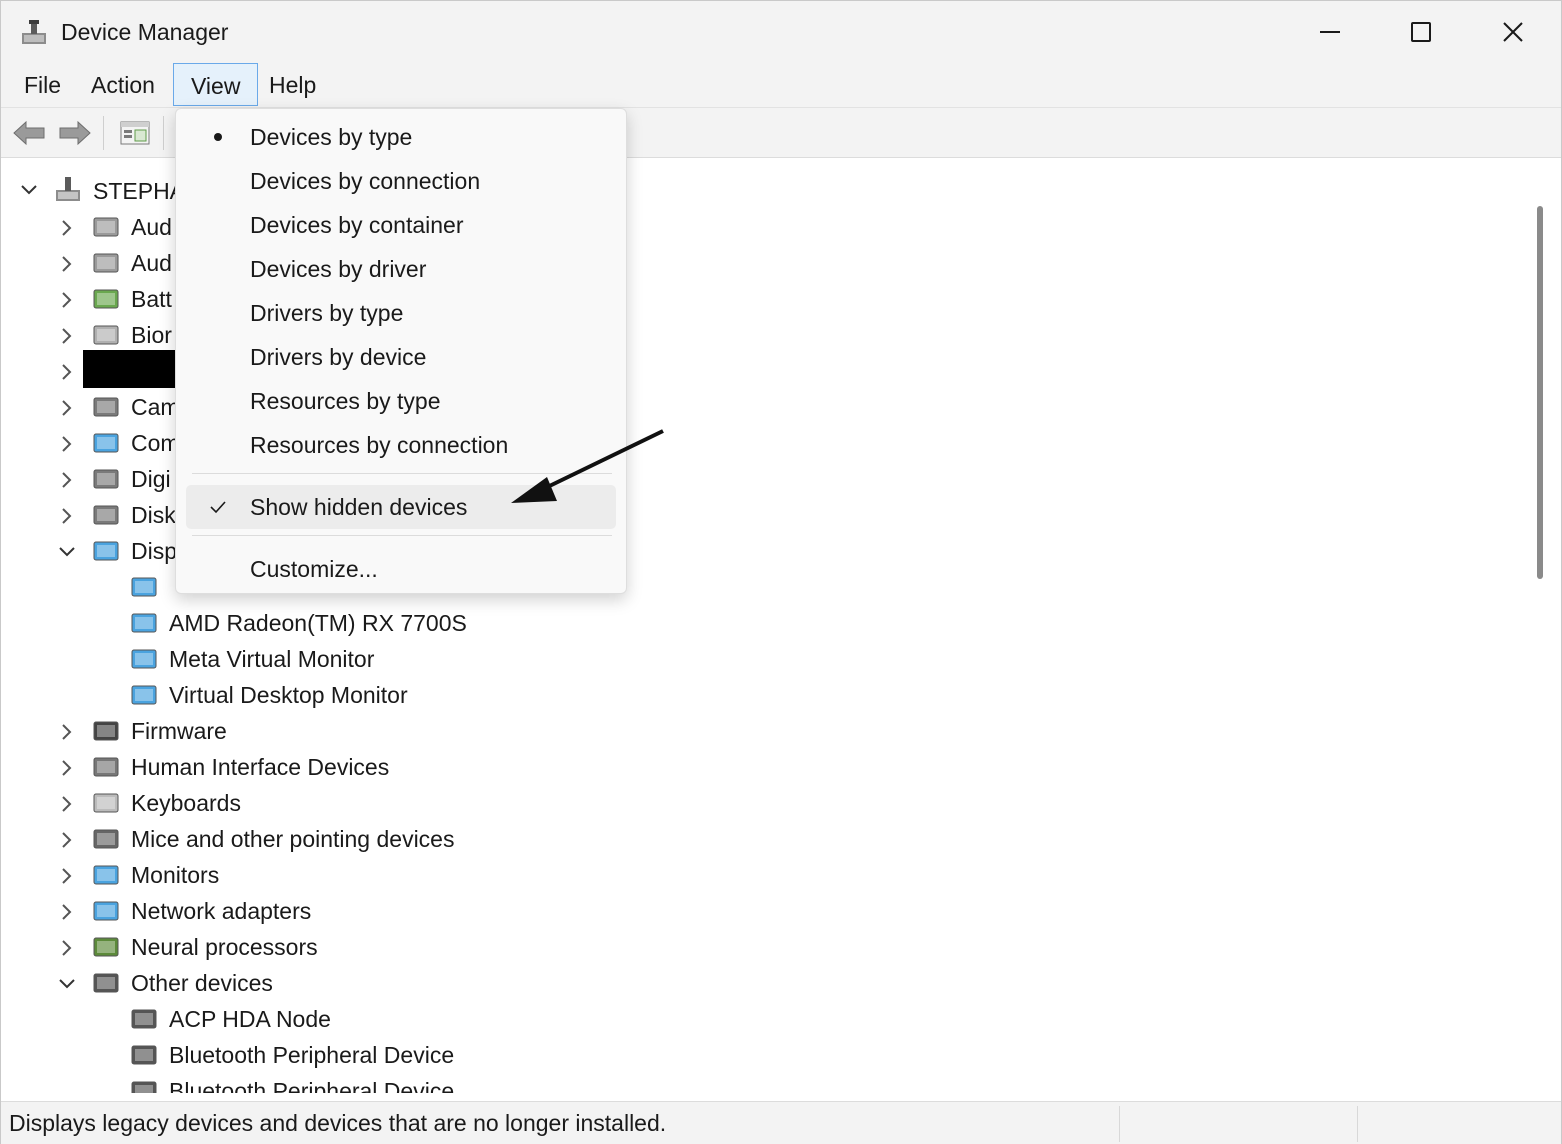 This screenshot has width=1562, height=1144. I want to click on tree-row-label: Monitors, so click(175, 875).